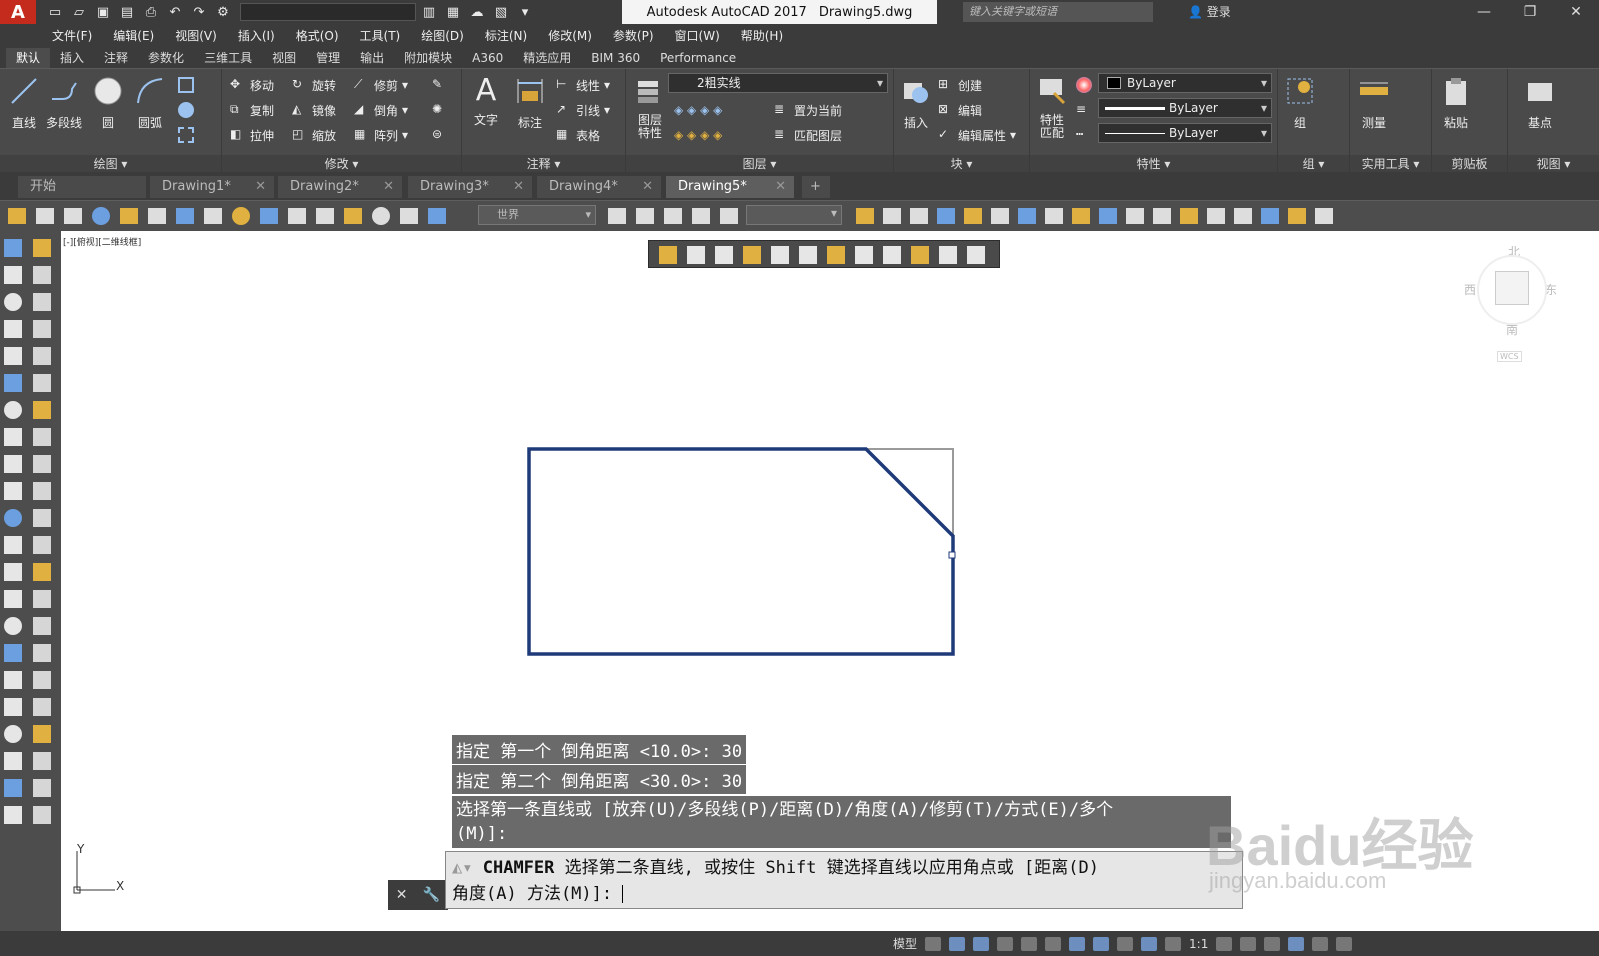 Image resolution: width=1599 pixels, height=956 pixels. Describe the element at coordinates (583, 110) in the screenshot. I see `leader-tool: ↗ 引线 ▾` at that location.